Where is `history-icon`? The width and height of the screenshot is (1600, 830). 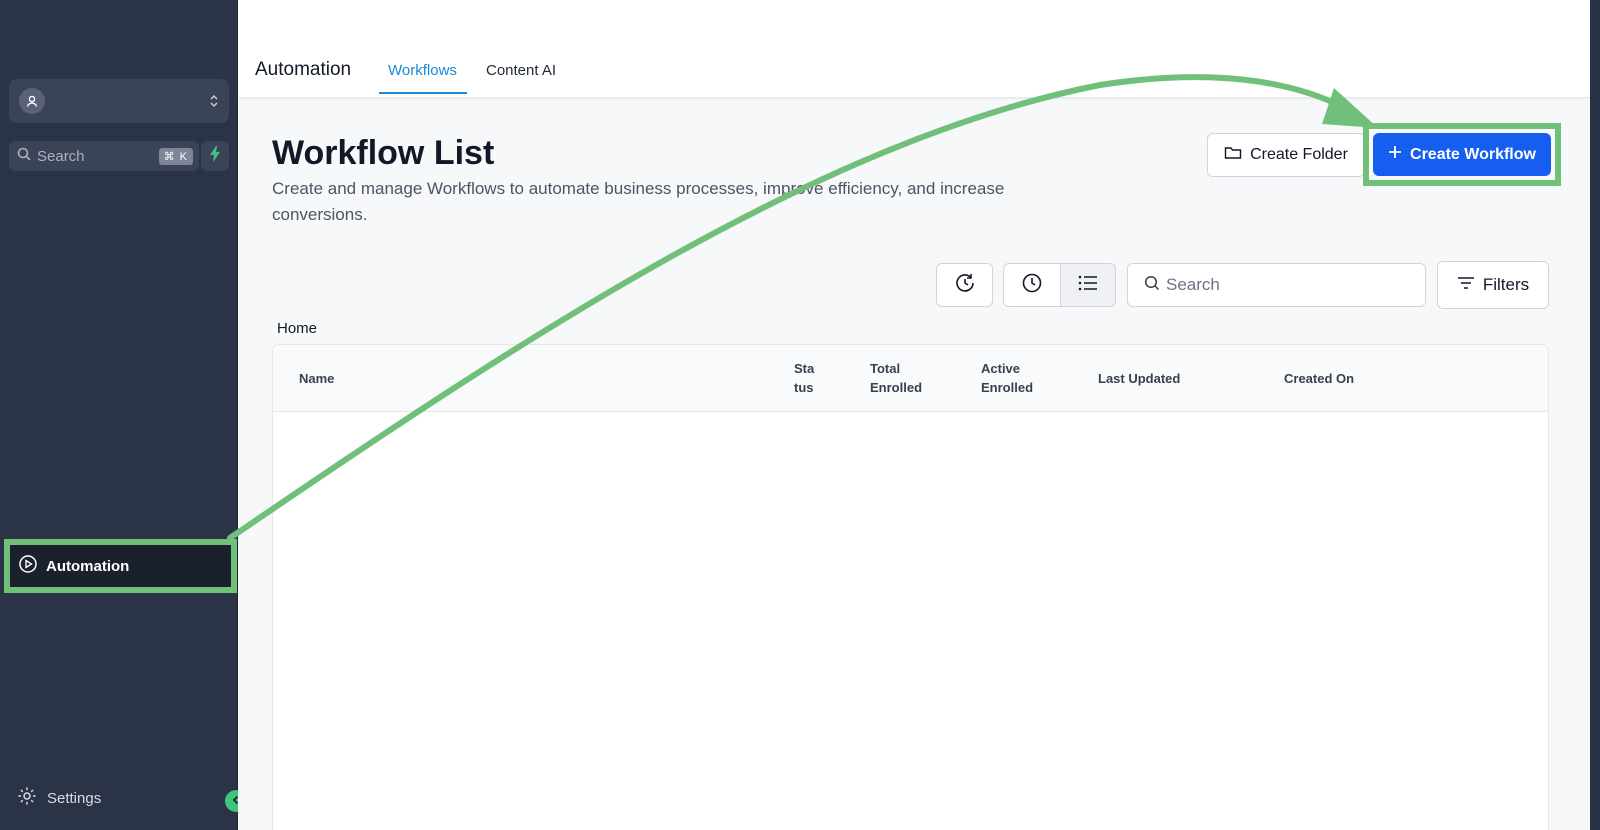 history-icon is located at coordinates (965, 285).